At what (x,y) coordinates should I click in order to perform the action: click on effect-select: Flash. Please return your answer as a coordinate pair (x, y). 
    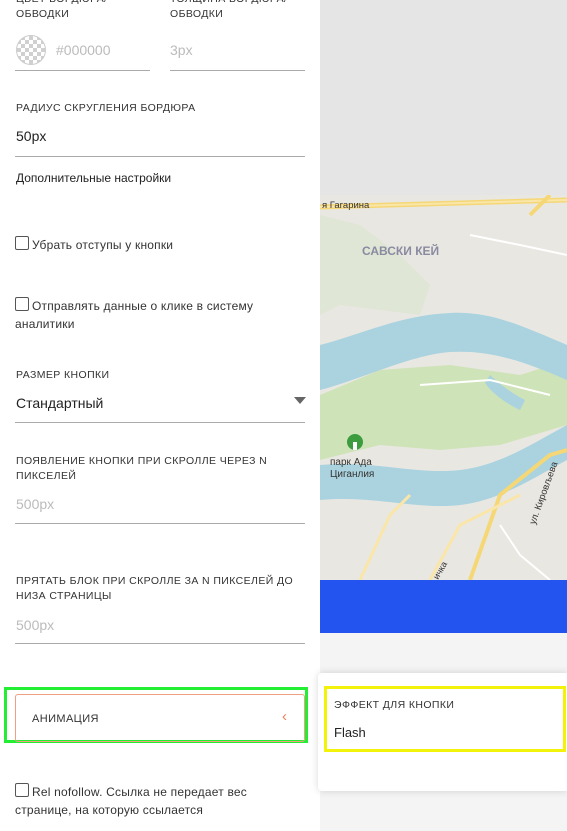
    Looking at the image, I should click on (350, 732).